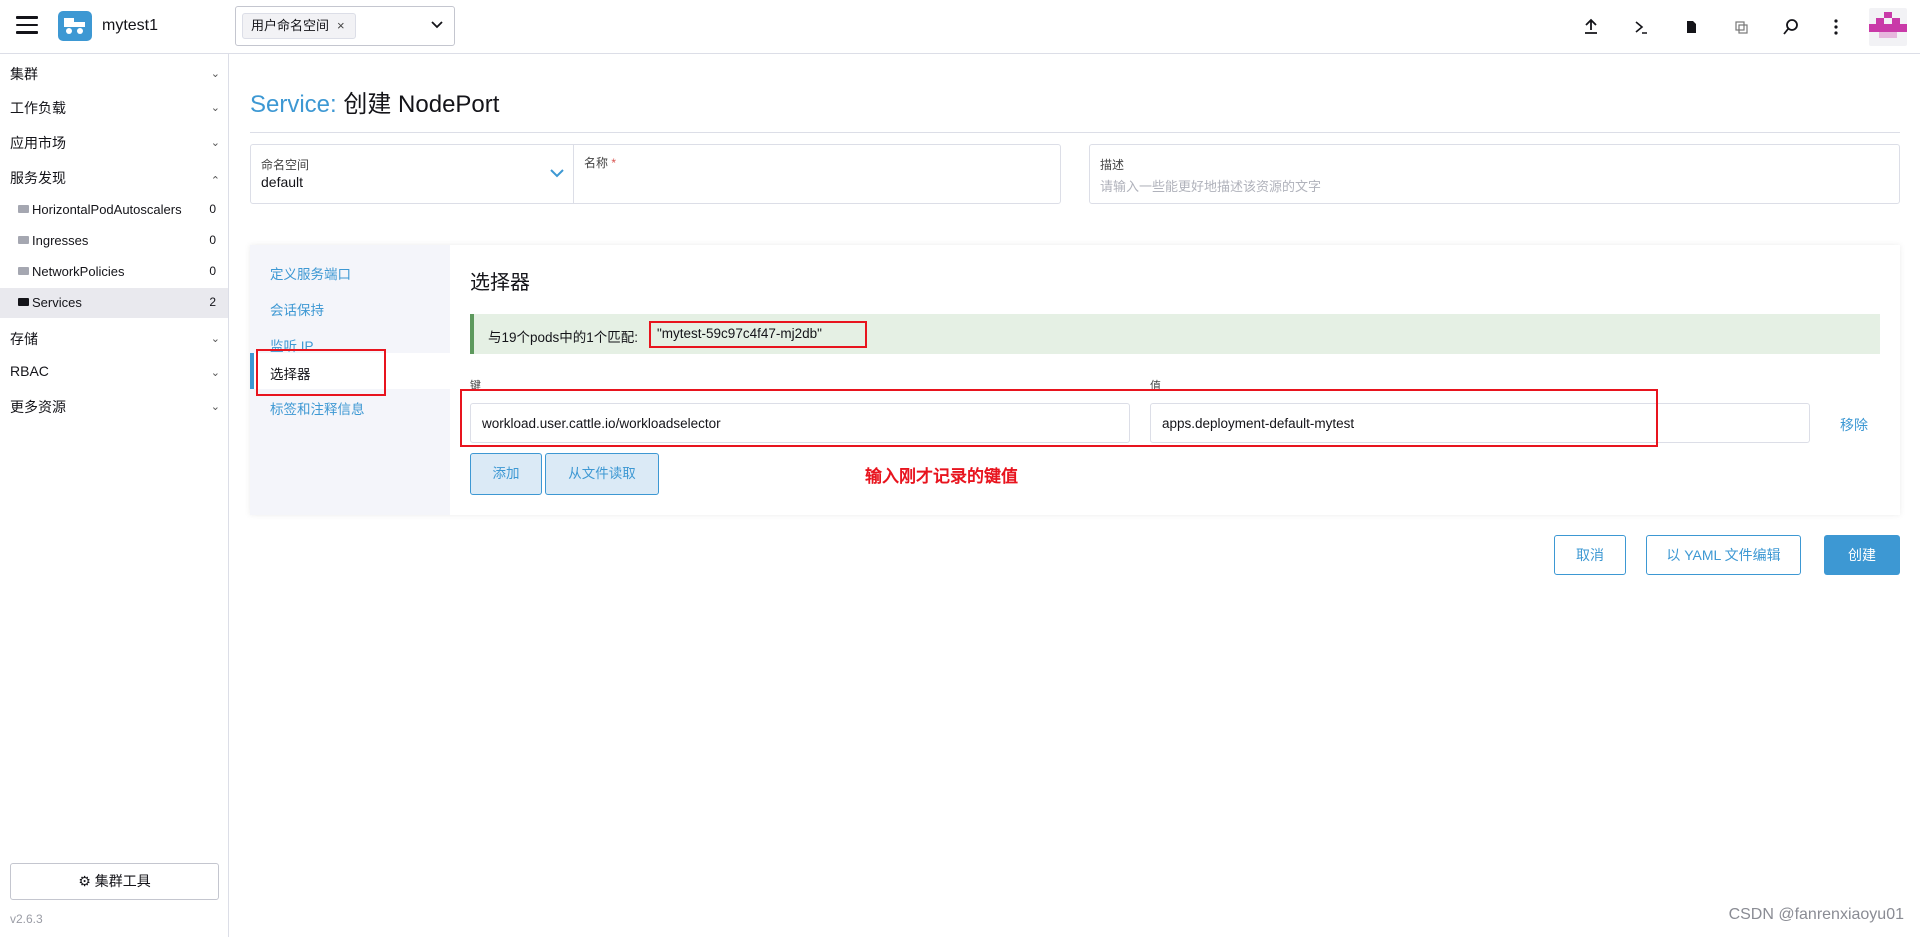  Describe the element at coordinates (115, 76) in the screenshot. I see `nav-group-cluster: 集群 ⌄` at that location.